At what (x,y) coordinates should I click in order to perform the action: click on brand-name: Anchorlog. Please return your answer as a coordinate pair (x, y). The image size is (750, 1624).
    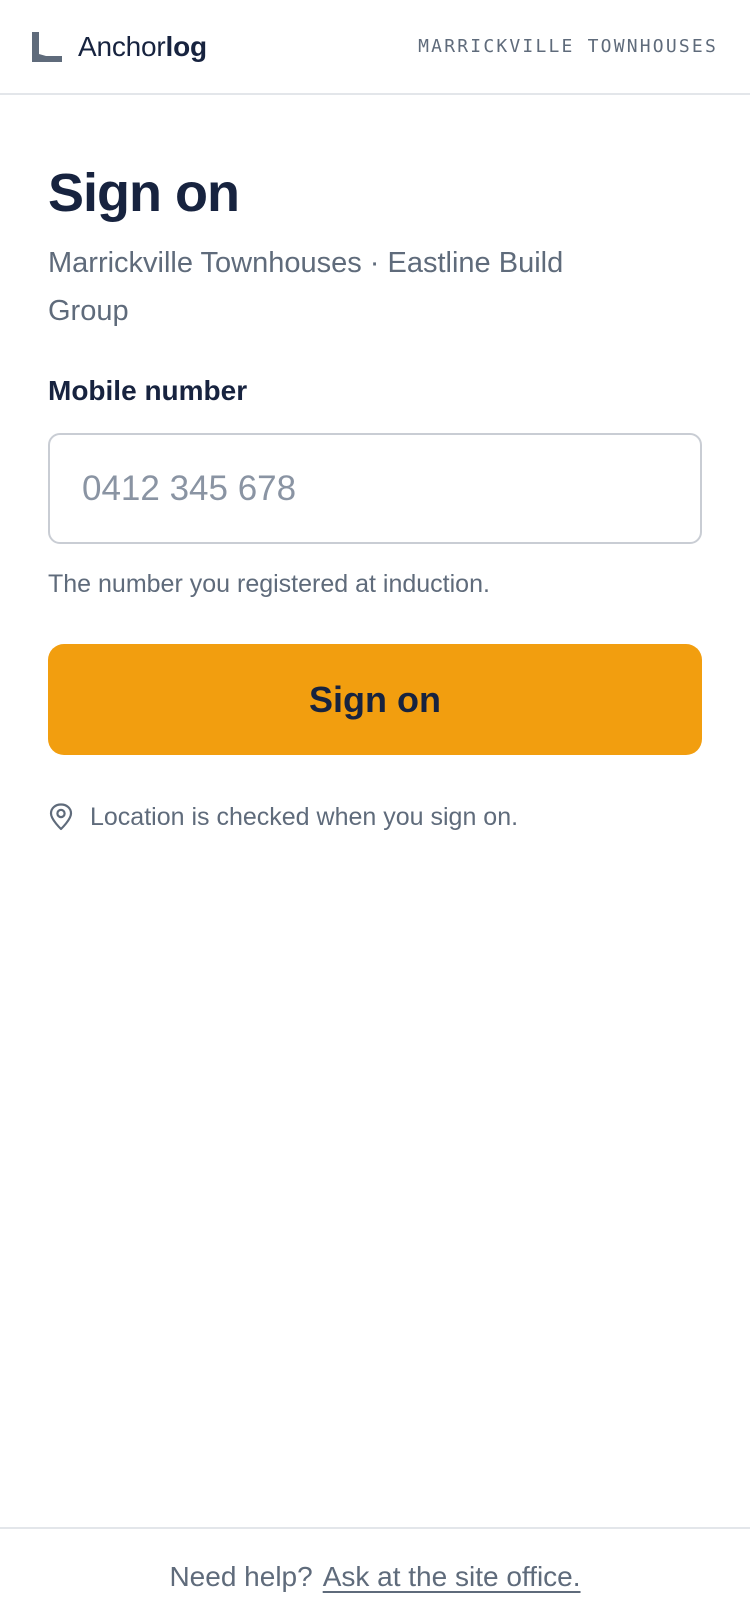
    Looking at the image, I should click on (142, 47).